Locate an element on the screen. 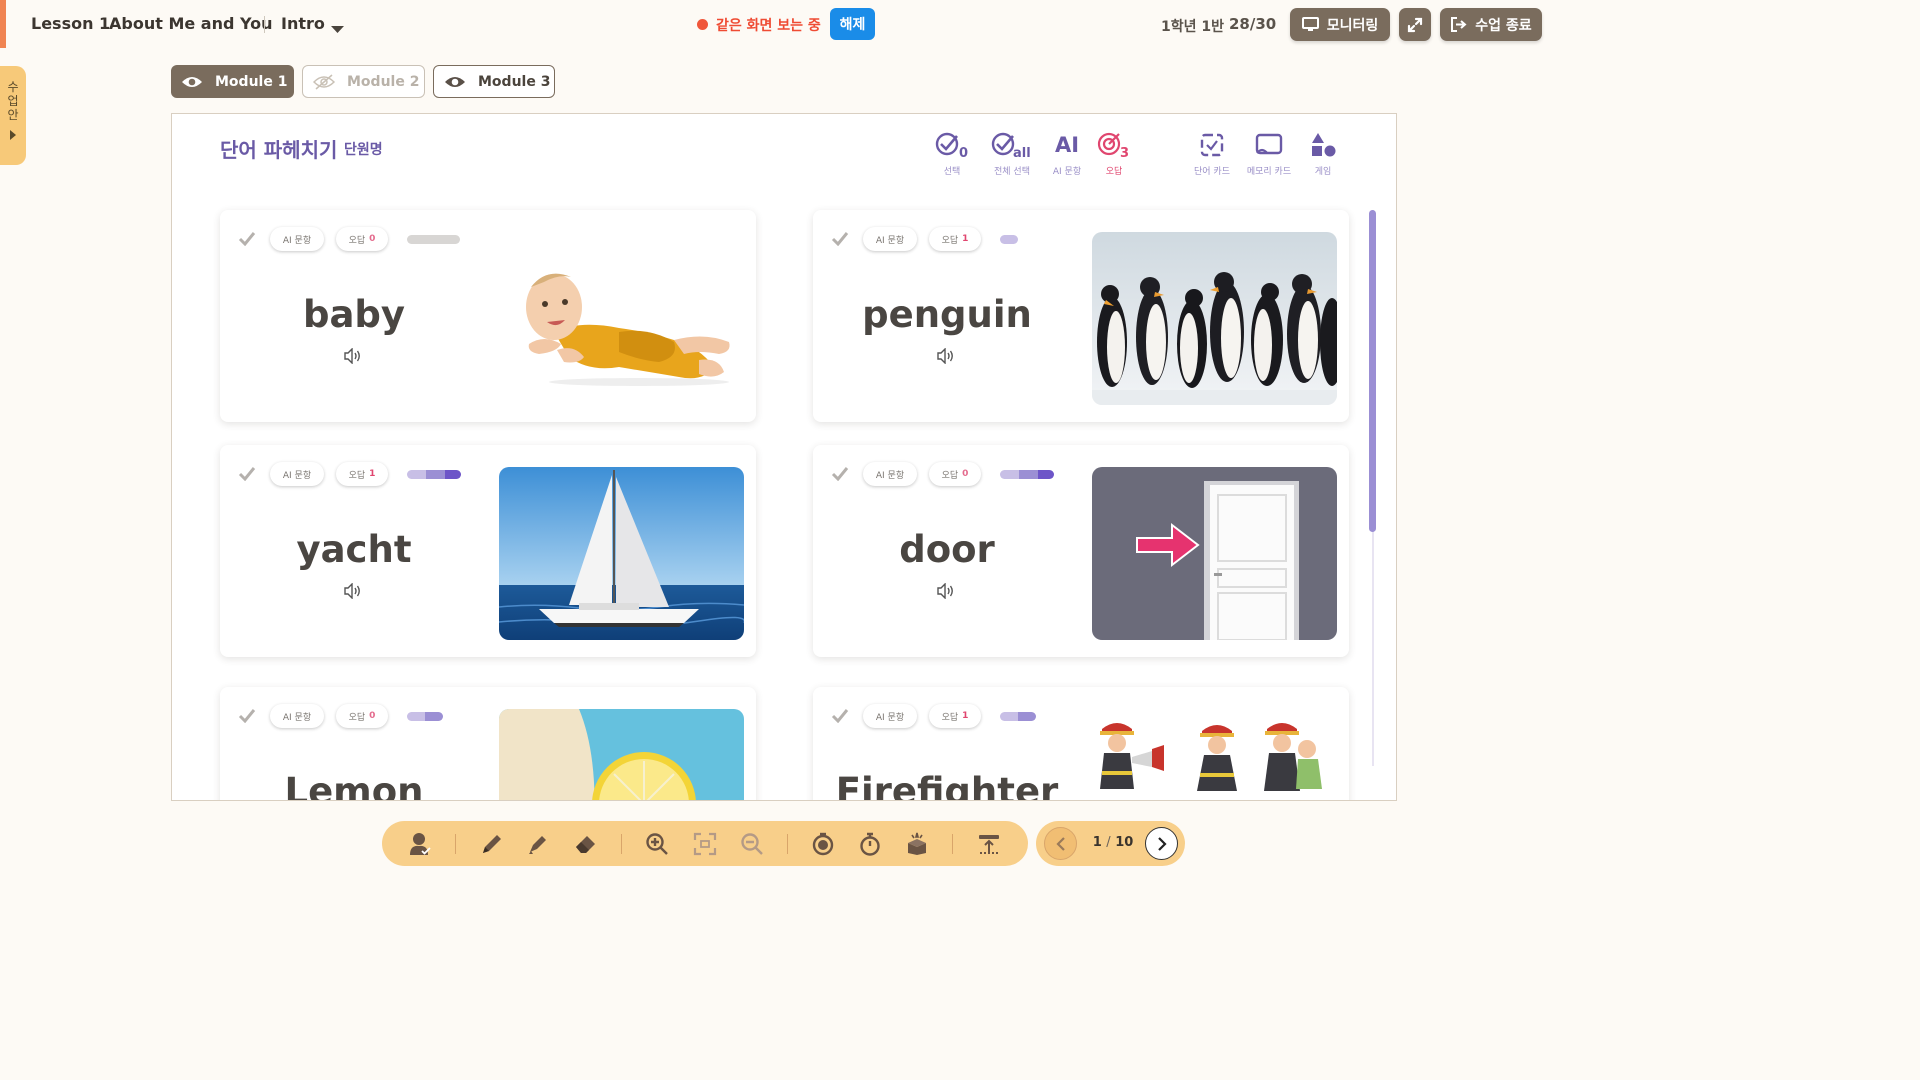 The image size is (1920, 1080). lemon-image is located at coordinates (621, 754).